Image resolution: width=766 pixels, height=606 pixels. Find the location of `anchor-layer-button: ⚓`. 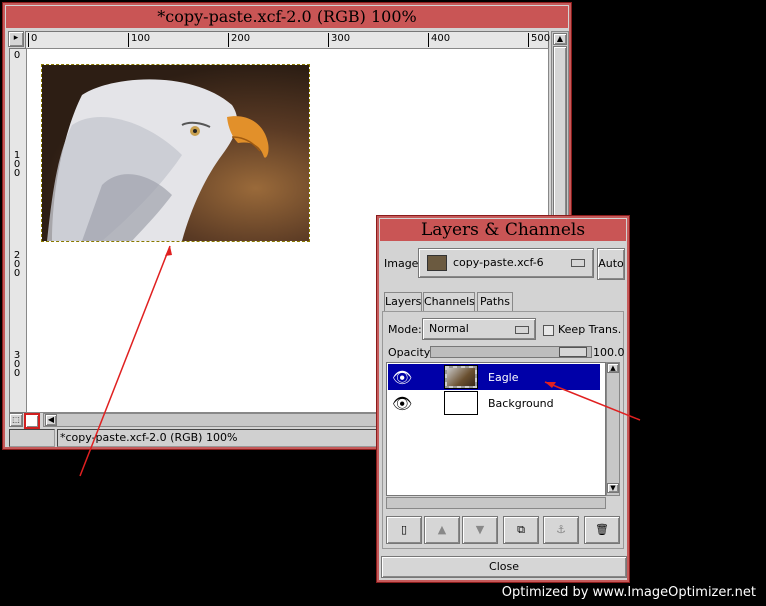

anchor-layer-button: ⚓ is located at coordinates (561, 530).